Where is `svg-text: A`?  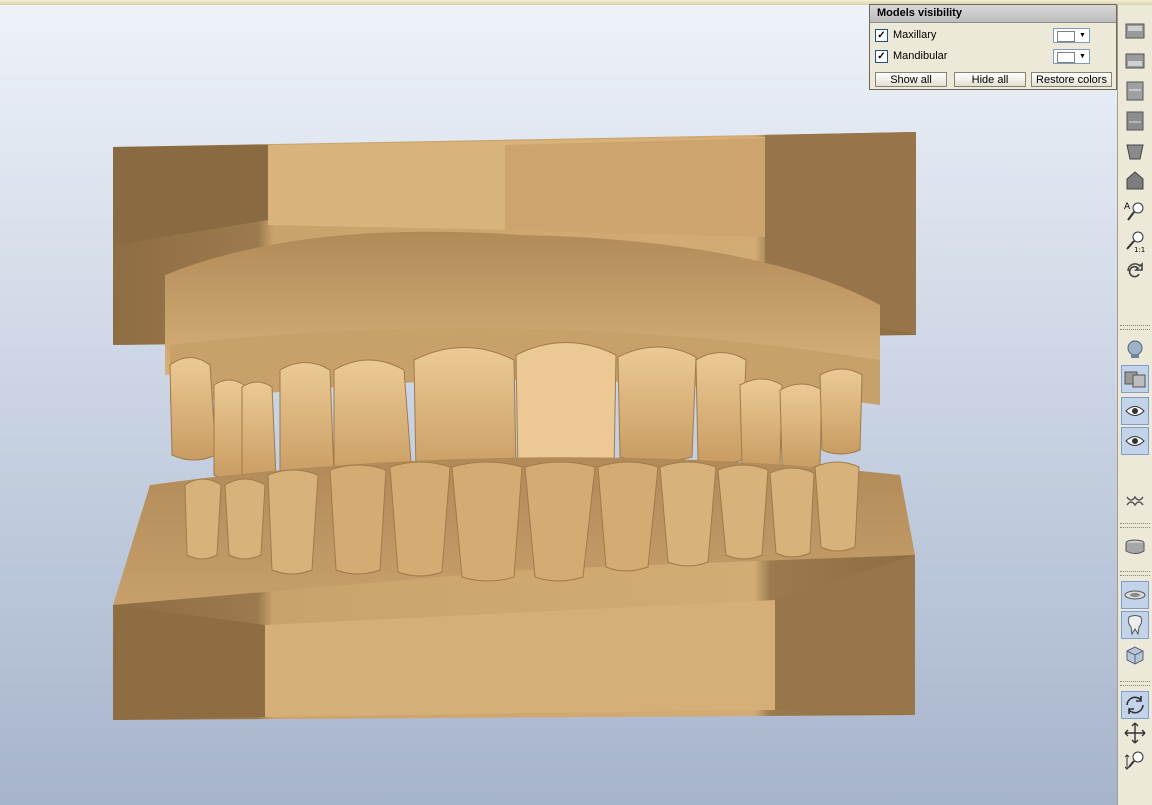
svg-text: A is located at coordinates (1127, 207).